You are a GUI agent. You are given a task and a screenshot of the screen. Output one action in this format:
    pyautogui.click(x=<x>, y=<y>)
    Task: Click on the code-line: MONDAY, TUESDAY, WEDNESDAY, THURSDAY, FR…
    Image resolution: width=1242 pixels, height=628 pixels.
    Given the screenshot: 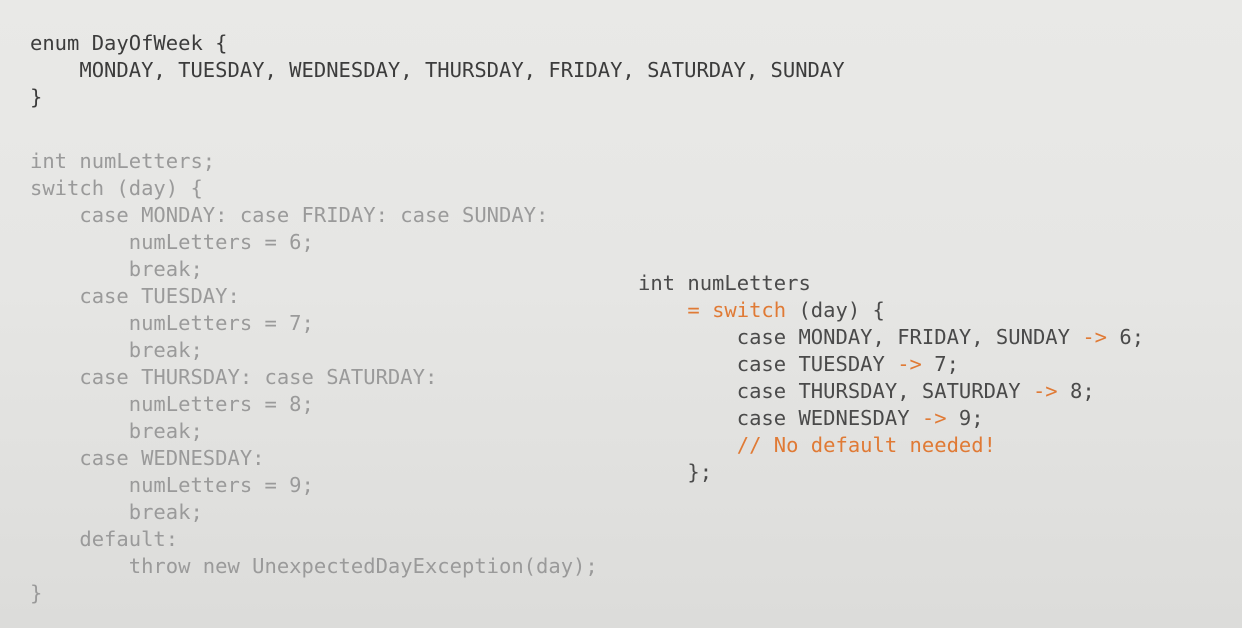 What is the action you would take?
    pyautogui.click(x=437, y=70)
    